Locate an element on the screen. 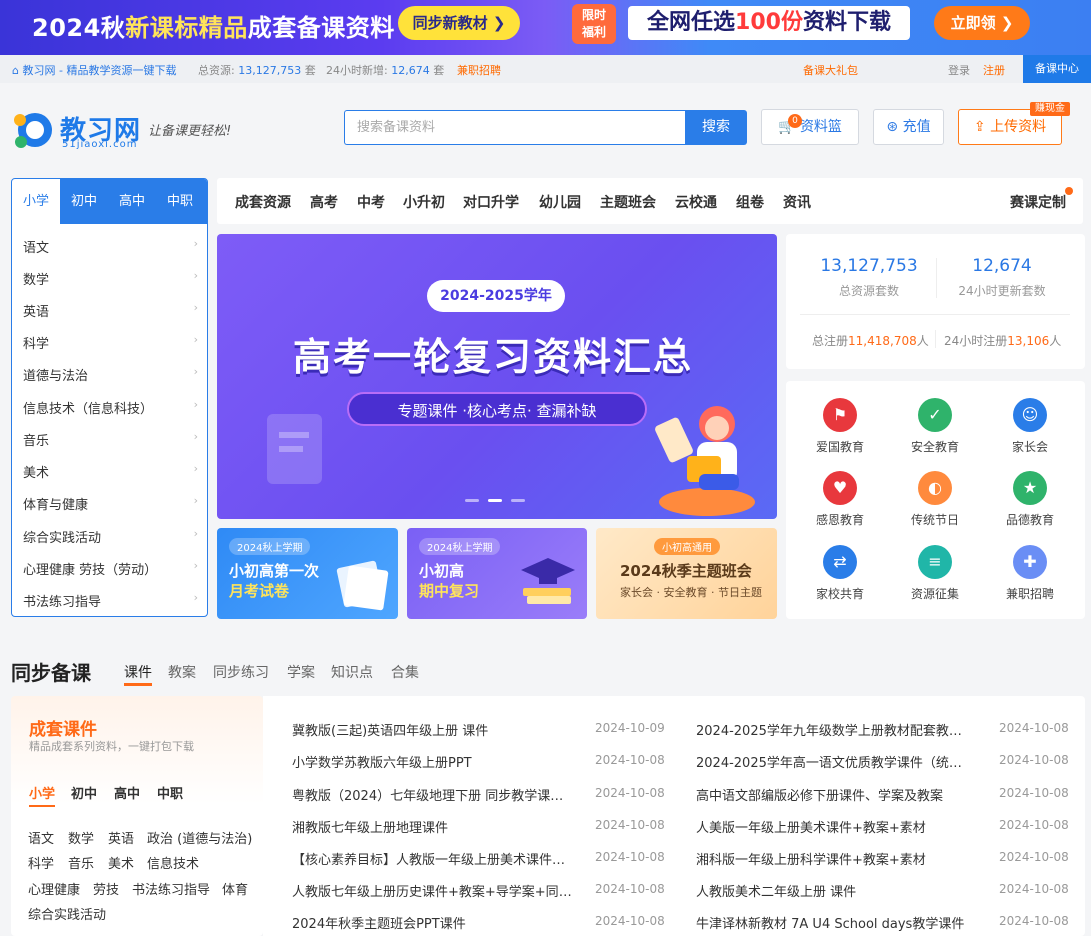  basket-button: 🛒 资料篮 is located at coordinates (810, 127).